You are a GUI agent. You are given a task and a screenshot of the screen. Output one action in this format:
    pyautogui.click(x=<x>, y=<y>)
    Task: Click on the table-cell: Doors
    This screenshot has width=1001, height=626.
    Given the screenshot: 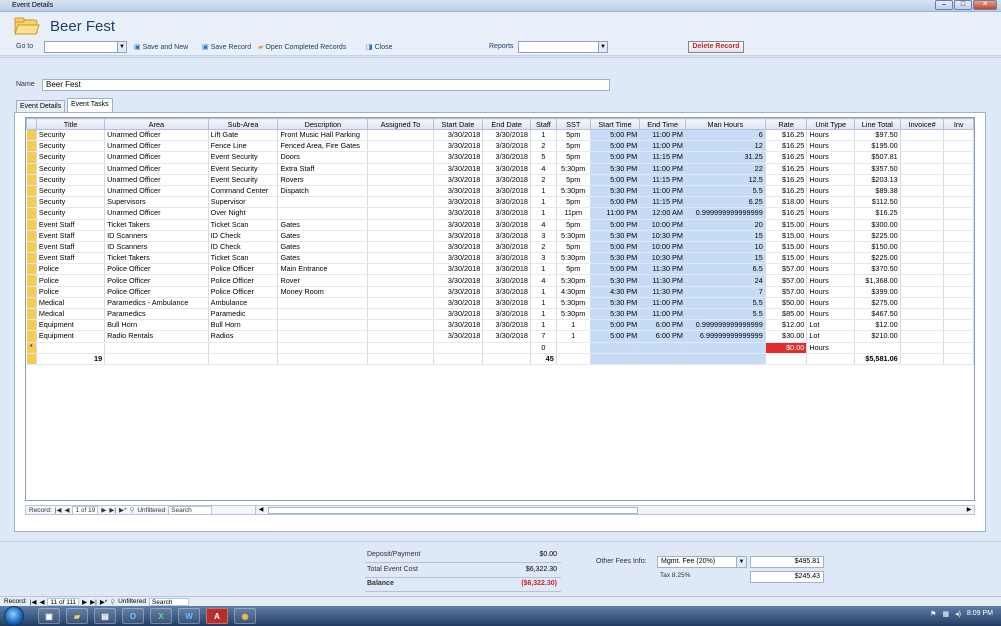 What is the action you would take?
    pyautogui.click(x=323, y=157)
    